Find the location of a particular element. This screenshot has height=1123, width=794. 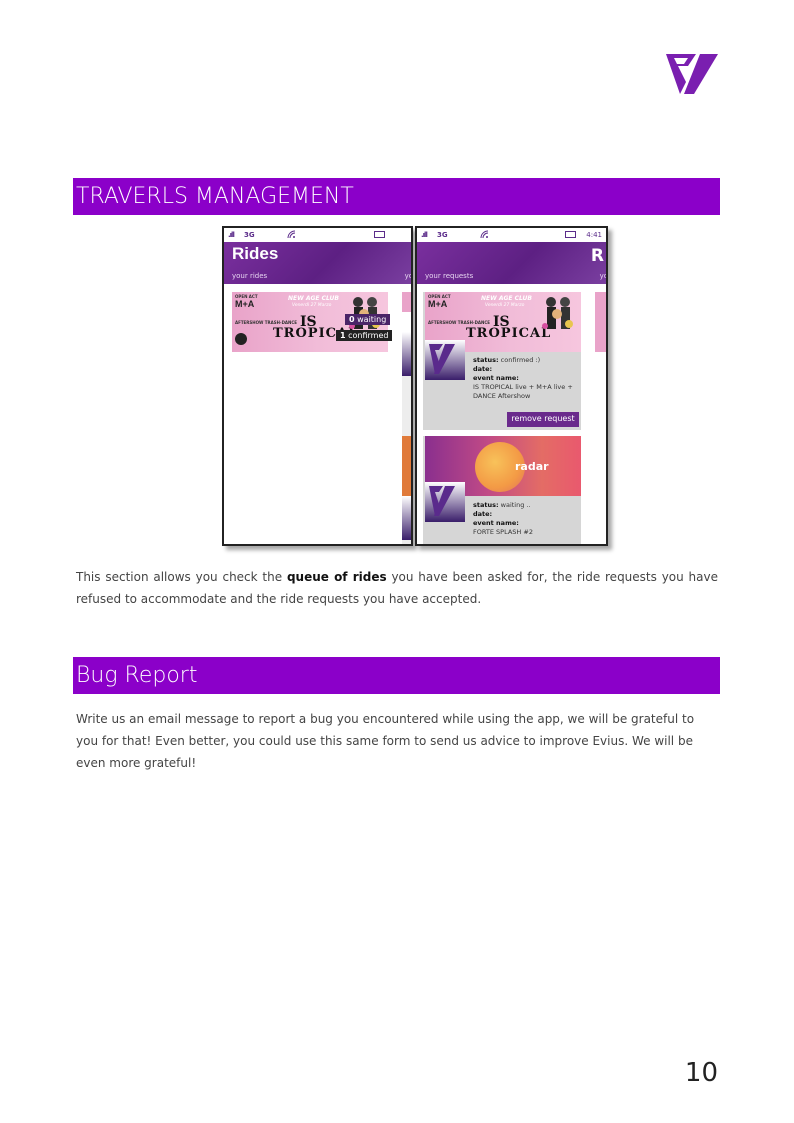

status-value: waiting .. is located at coordinates (514, 505).